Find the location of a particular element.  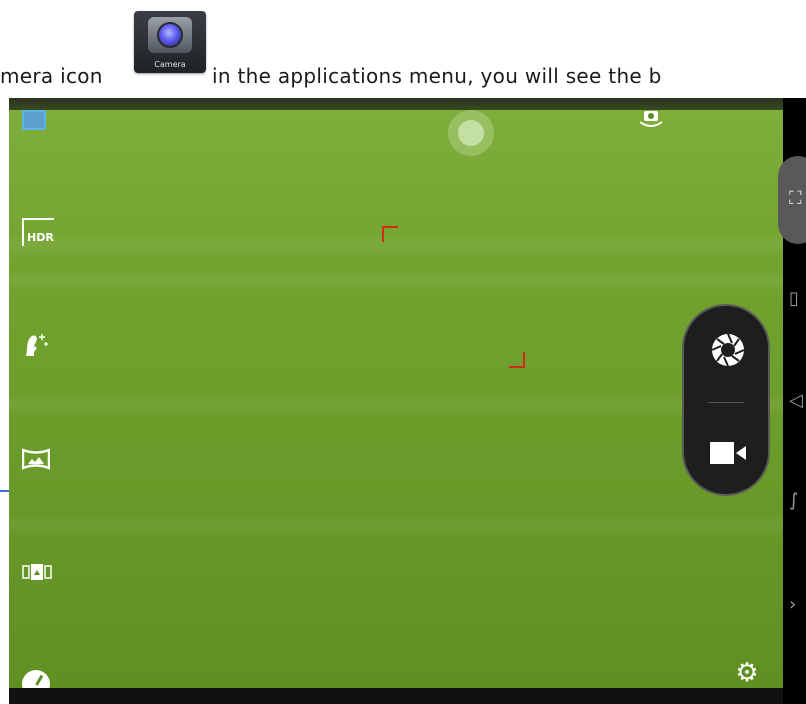

capture-controls is located at coordinates (726, 400).